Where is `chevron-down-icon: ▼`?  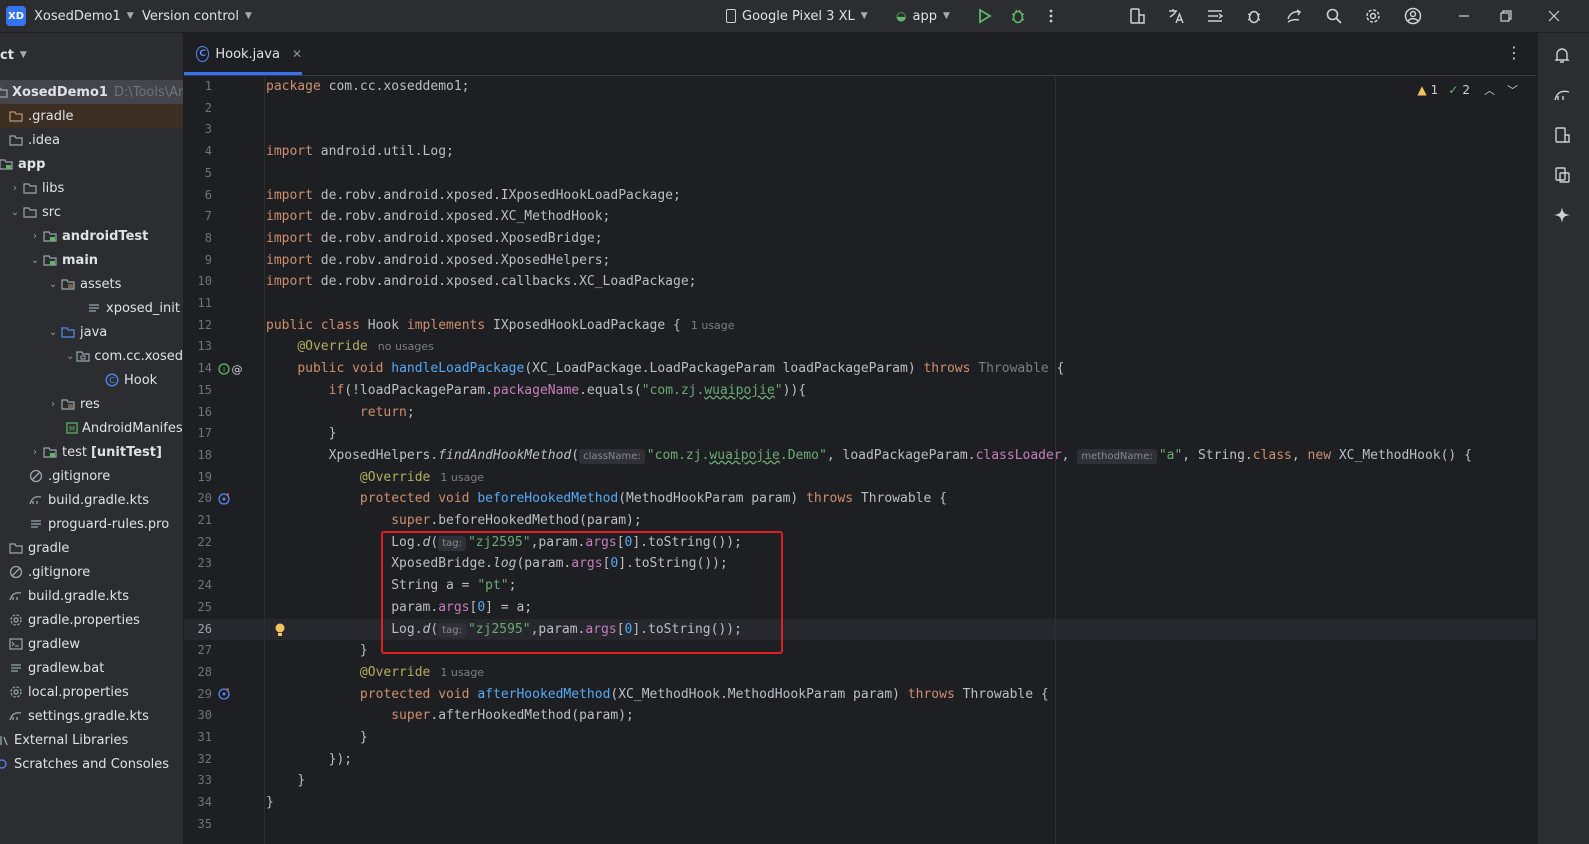 chevron-down-icon: ▼ is located at coordinates (23, 55).